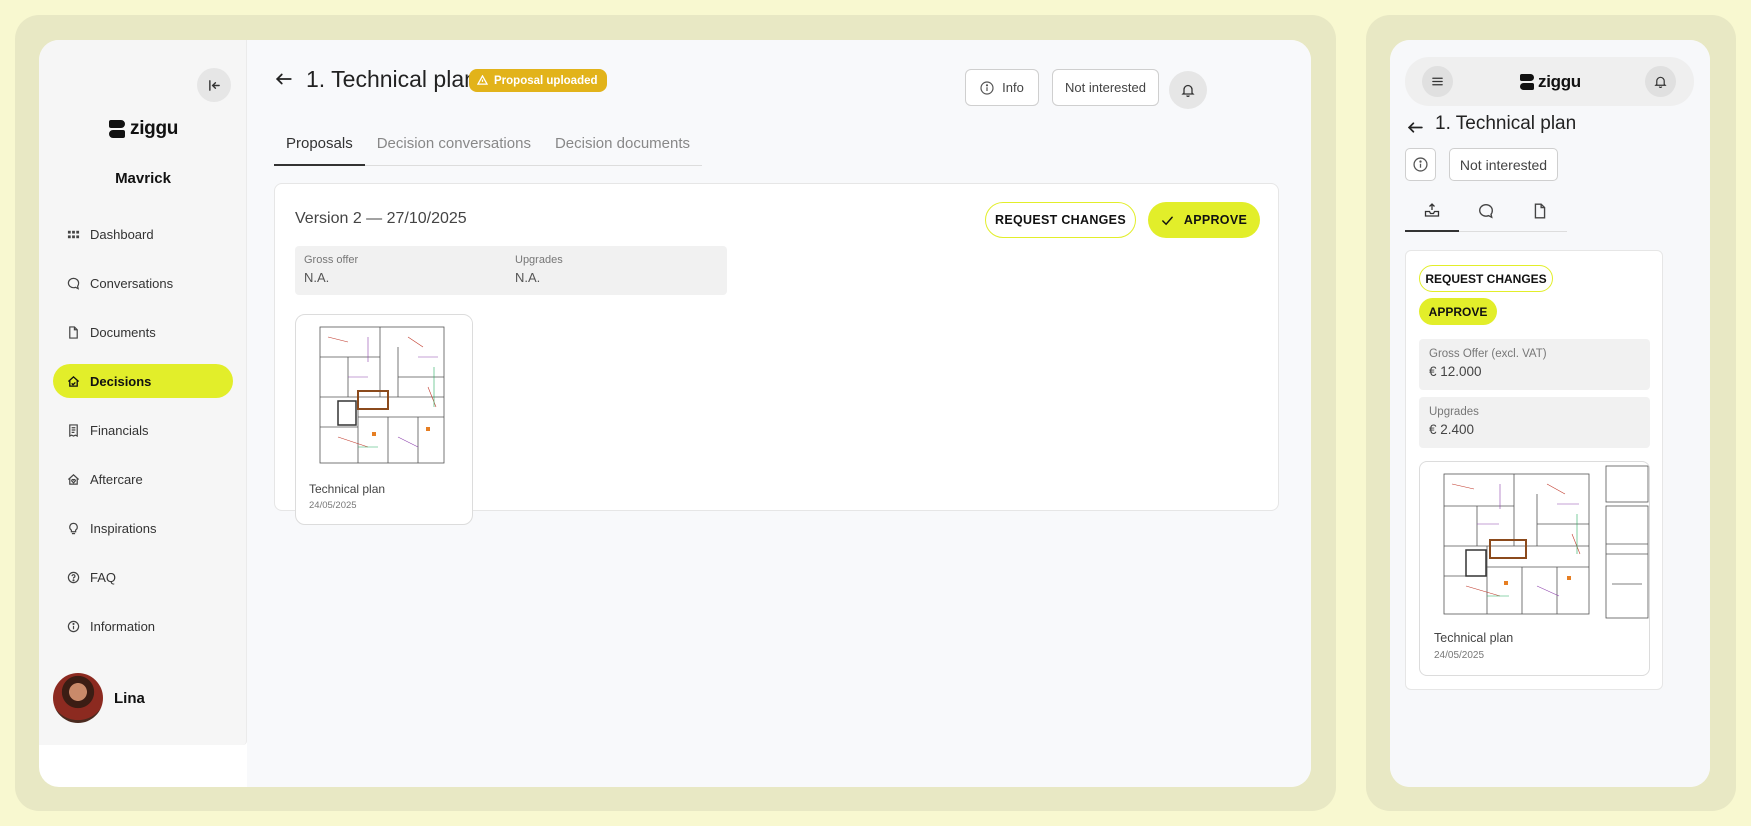 The image size is (1751, 826). What do you see at coordinates (482, 80) in the screenshot?
I see `upload-warning-icon` at bounding box center [482, 80].